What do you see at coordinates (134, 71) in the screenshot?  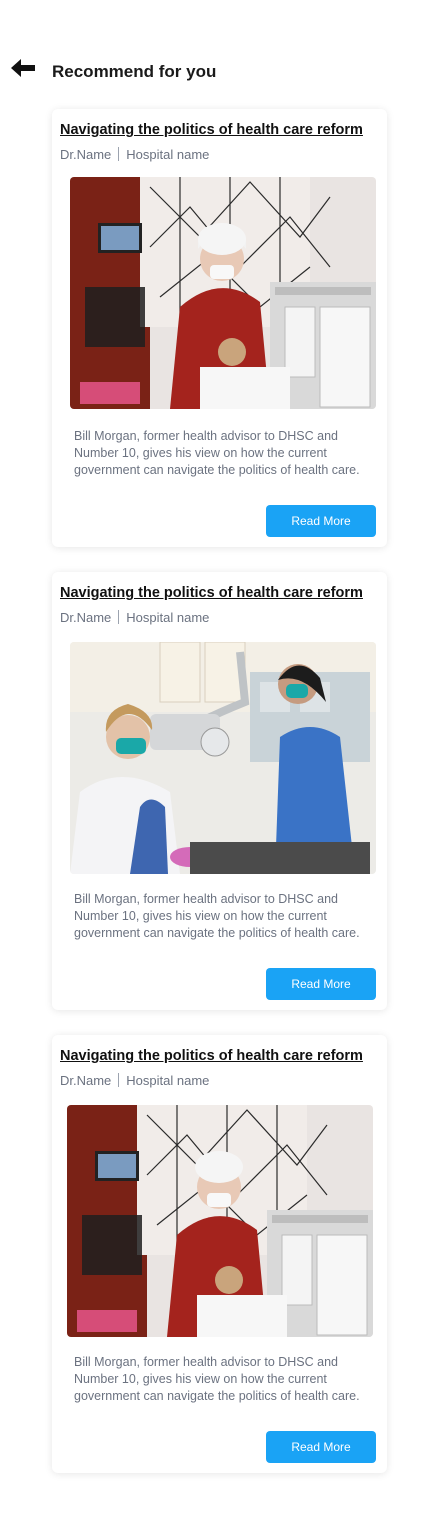 I see `page-title: Recommend for you` at bounding box center [134, 71].